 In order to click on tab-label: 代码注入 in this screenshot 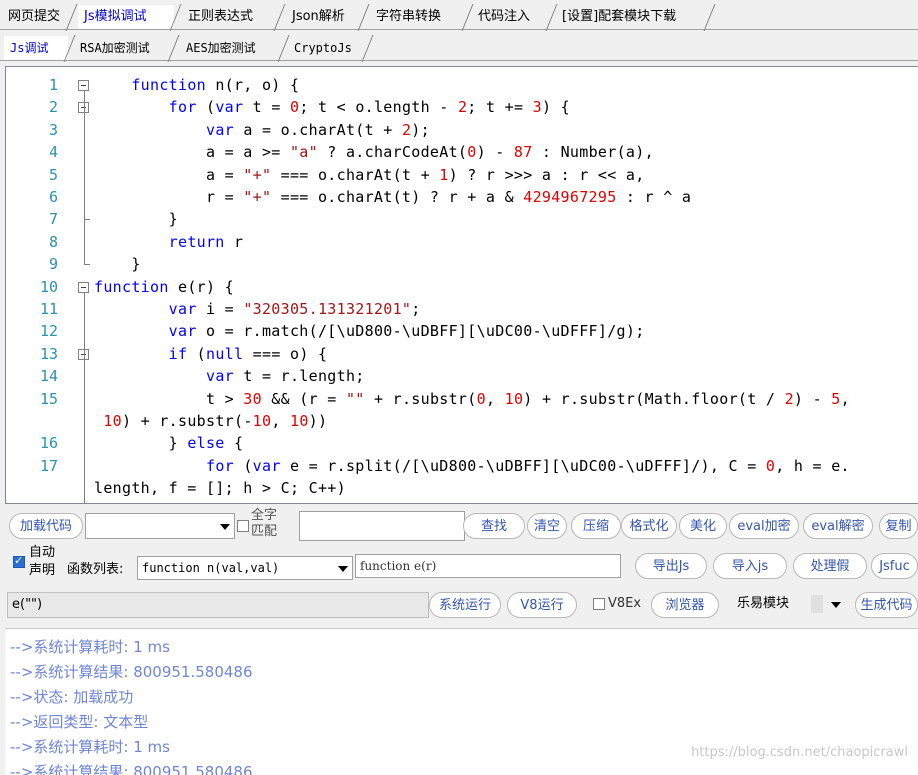, I will do `click(504, 16)`.